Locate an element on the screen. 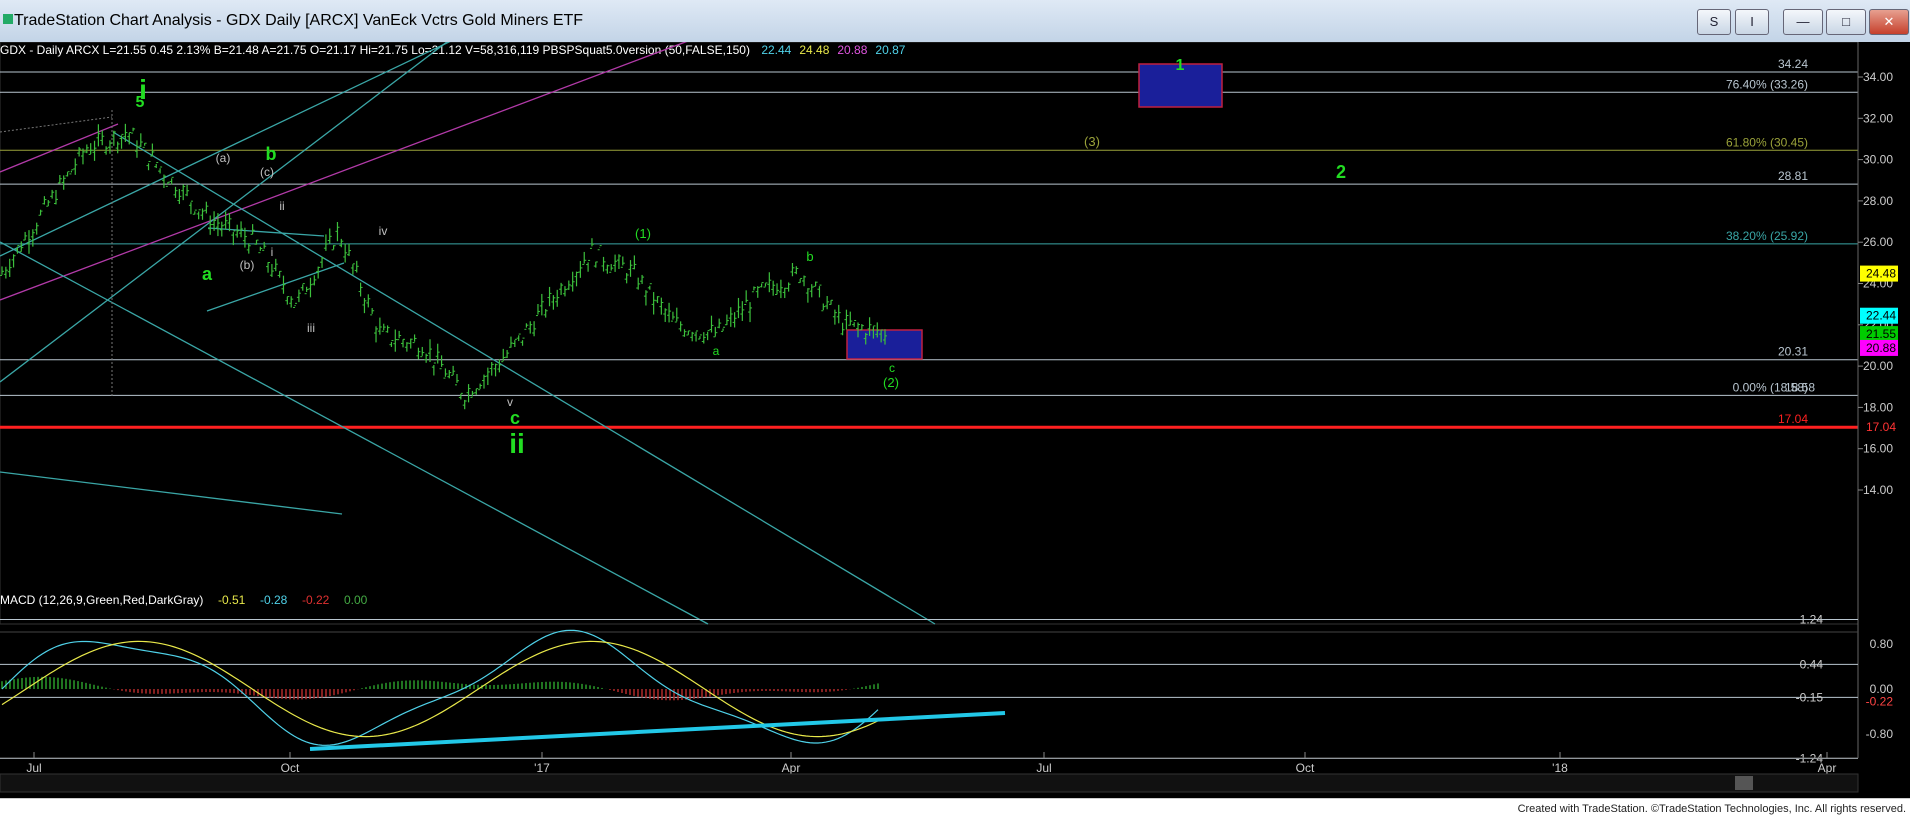 This screenshot has height=819, width=1910. macd-header: MACD (12,26,9,Green,Red,DarkGray) is located at coordinates (101, 600).